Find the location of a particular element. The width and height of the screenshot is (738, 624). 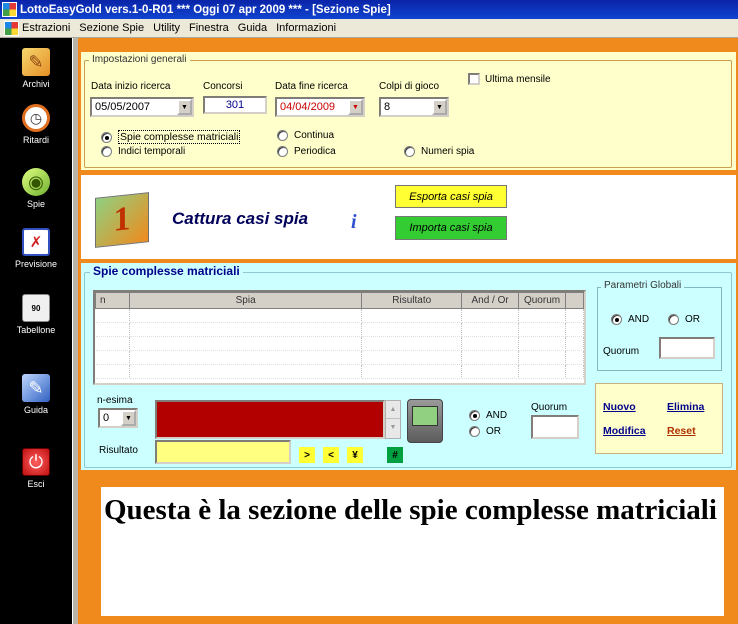

sidebar-item-spie: ◉ Spie is located at coordinates (36, 188).